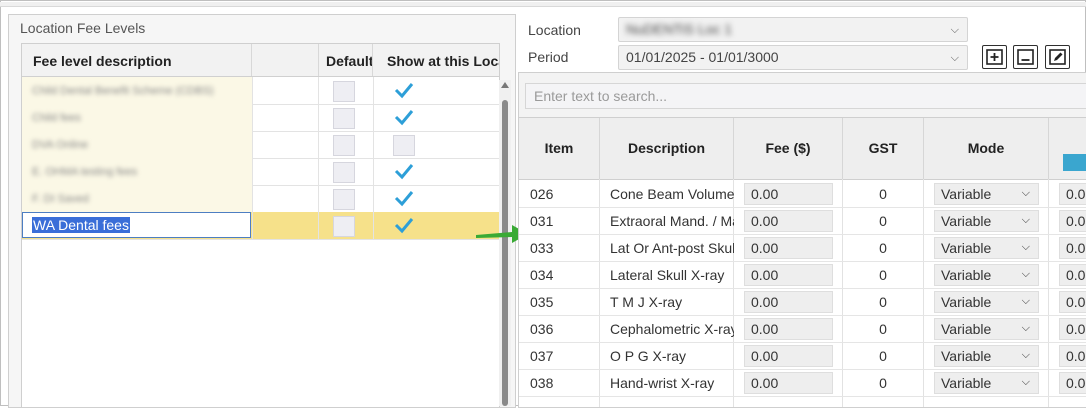 This screenshot has height=408, width=1086. Describe the element at coordinates (788, 148) in the screenshot. I see `col-fee: Fee ($)` at that location.